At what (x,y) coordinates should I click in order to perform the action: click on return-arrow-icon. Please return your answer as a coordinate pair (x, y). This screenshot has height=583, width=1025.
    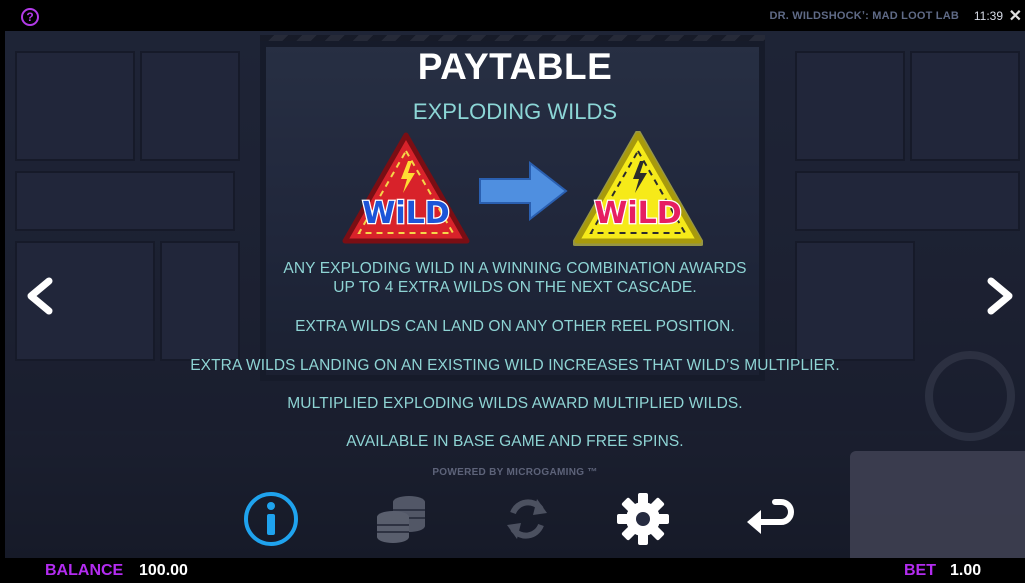
    Looking at the image, I should click on (771, 519).